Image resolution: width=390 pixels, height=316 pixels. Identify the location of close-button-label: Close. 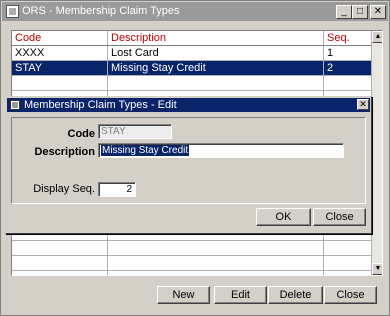
(350, 295).